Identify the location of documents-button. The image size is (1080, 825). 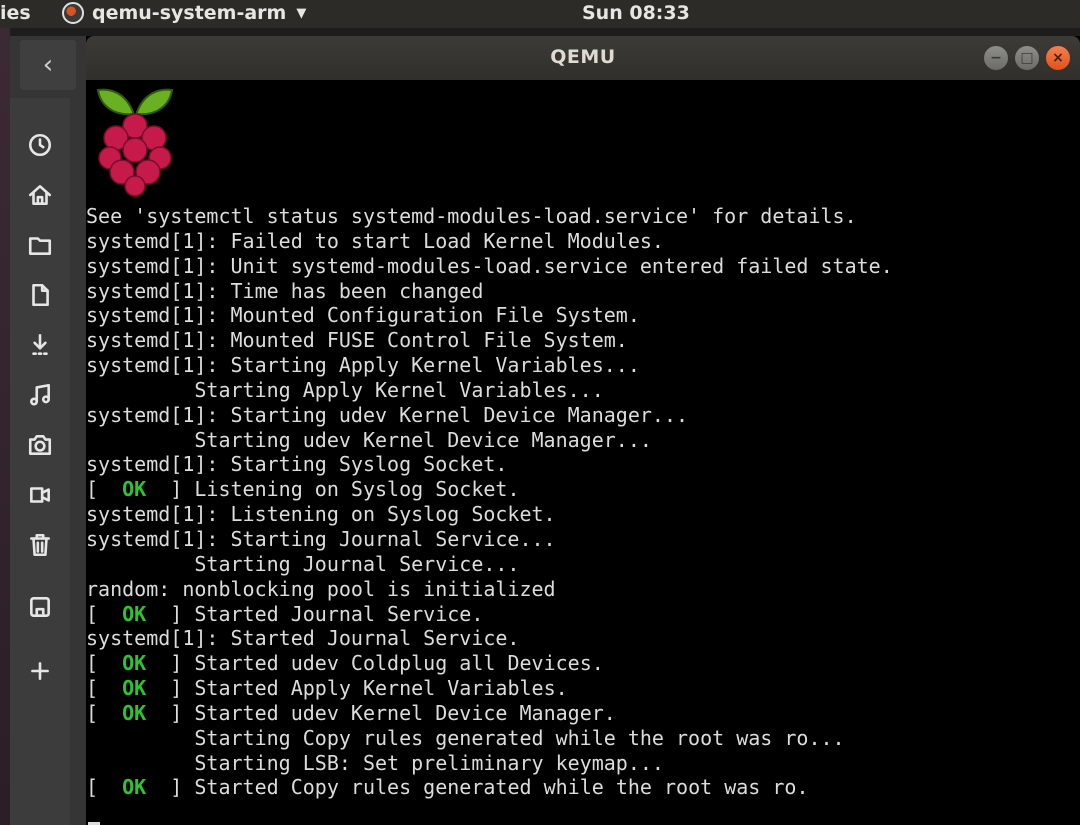
(40, 295).